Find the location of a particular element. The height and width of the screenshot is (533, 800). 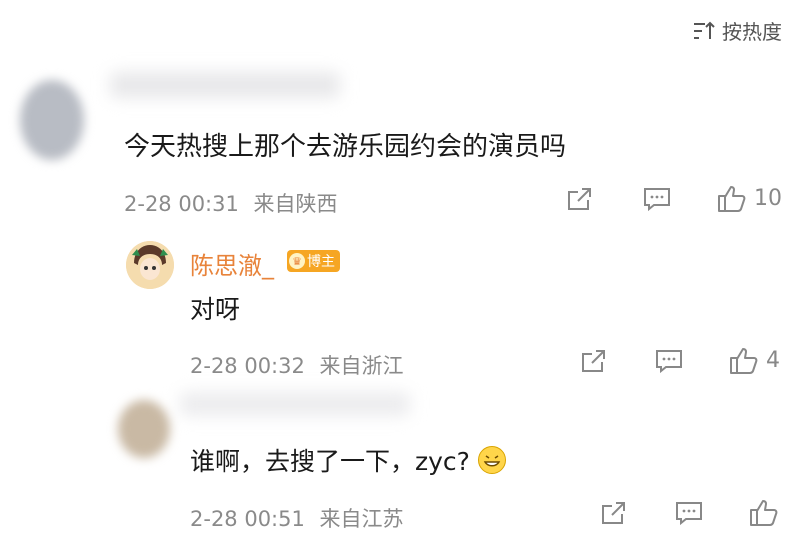

like-count: 10 is located at coordinates (768, 198).